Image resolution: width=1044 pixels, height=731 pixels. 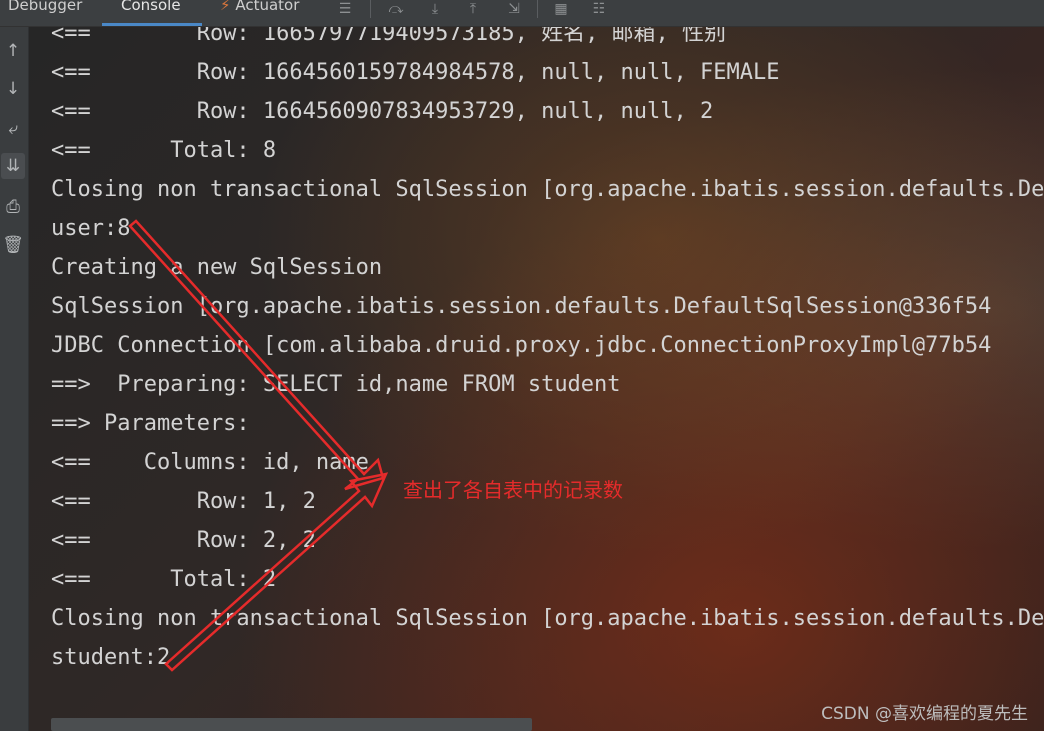 I want to click on console-line: ==> Parameters:, so click(x=157, y=423).